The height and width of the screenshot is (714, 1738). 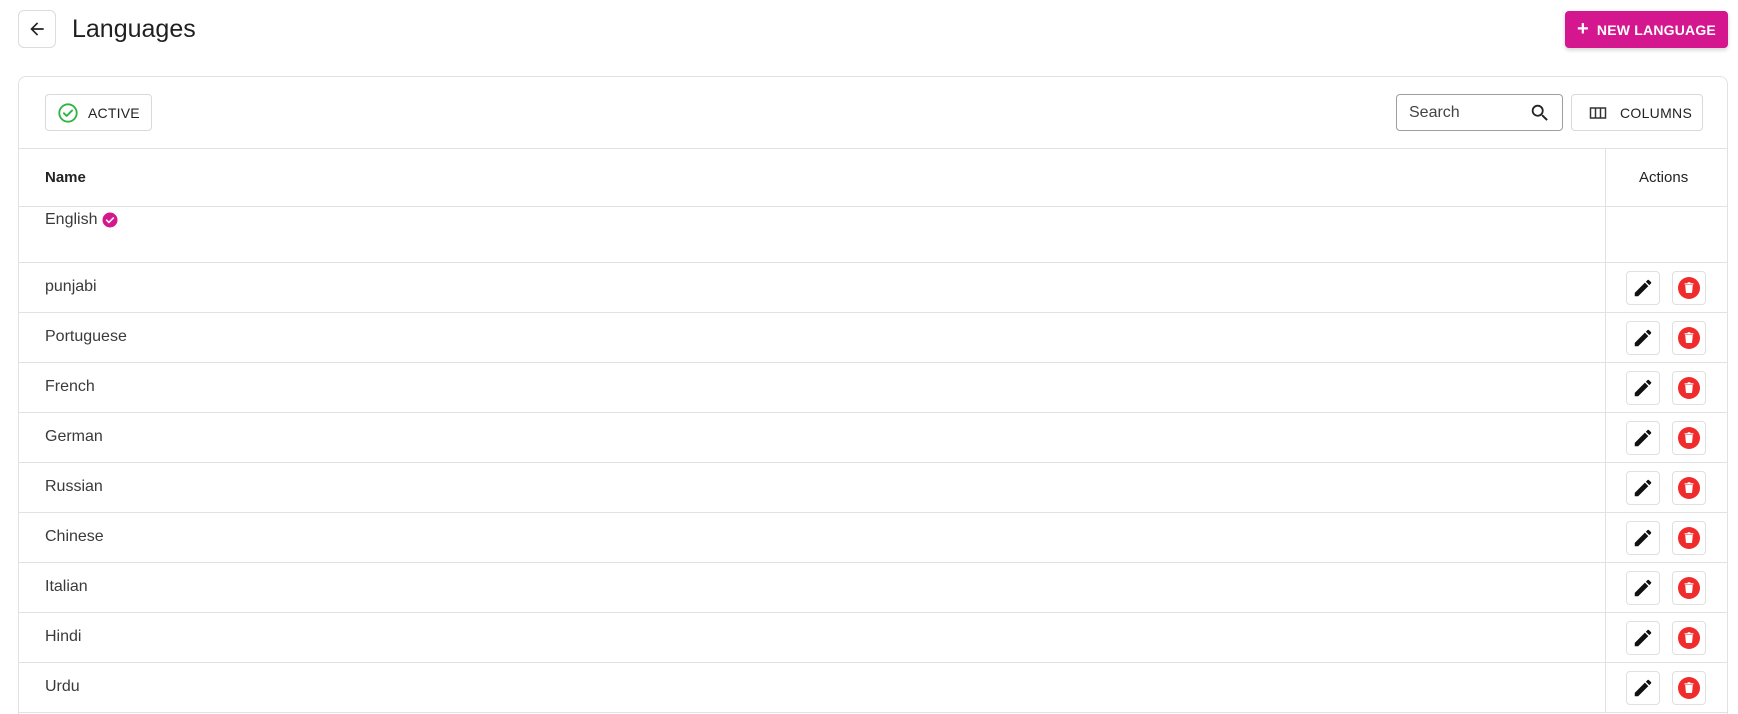 What do you see at coordinates (68, 112) in the screenshot?
I see `check-circle-icon` at bounding box center [68, 112].